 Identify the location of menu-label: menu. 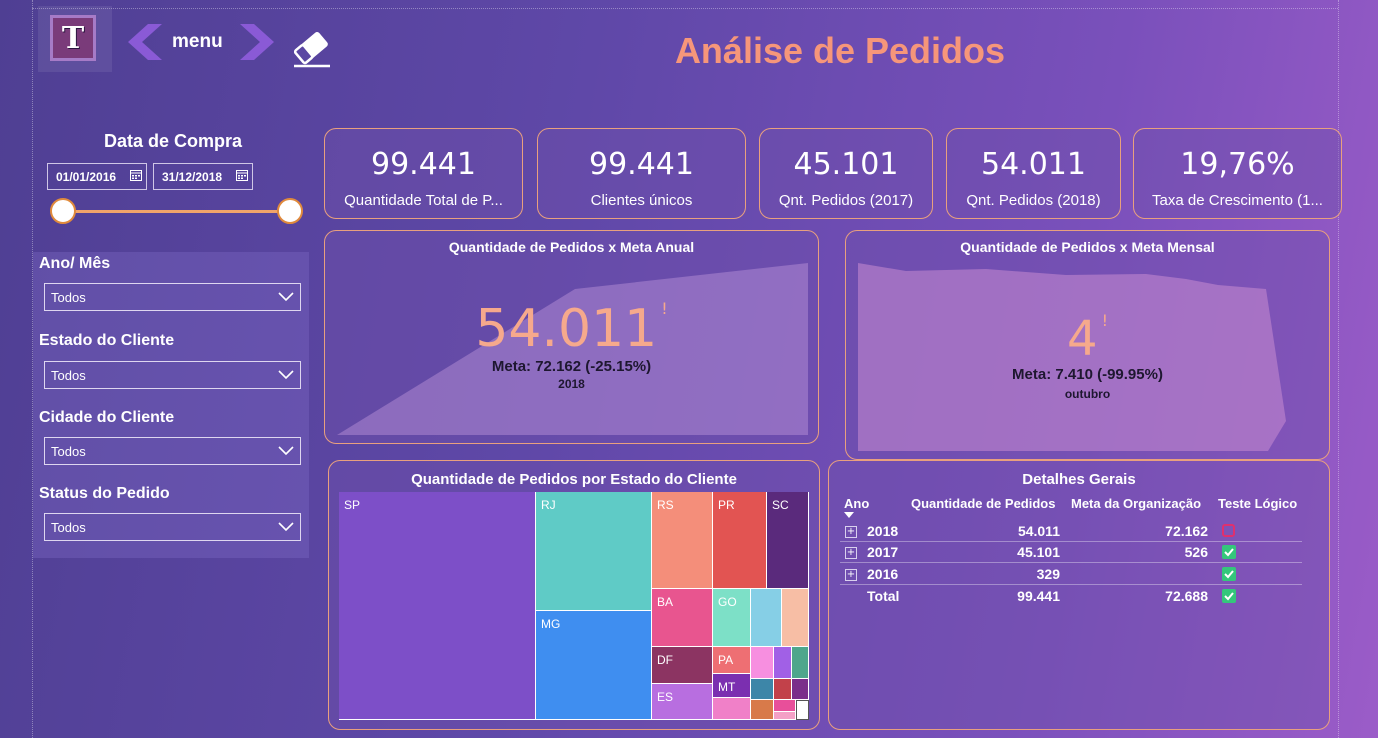
(197, 42).